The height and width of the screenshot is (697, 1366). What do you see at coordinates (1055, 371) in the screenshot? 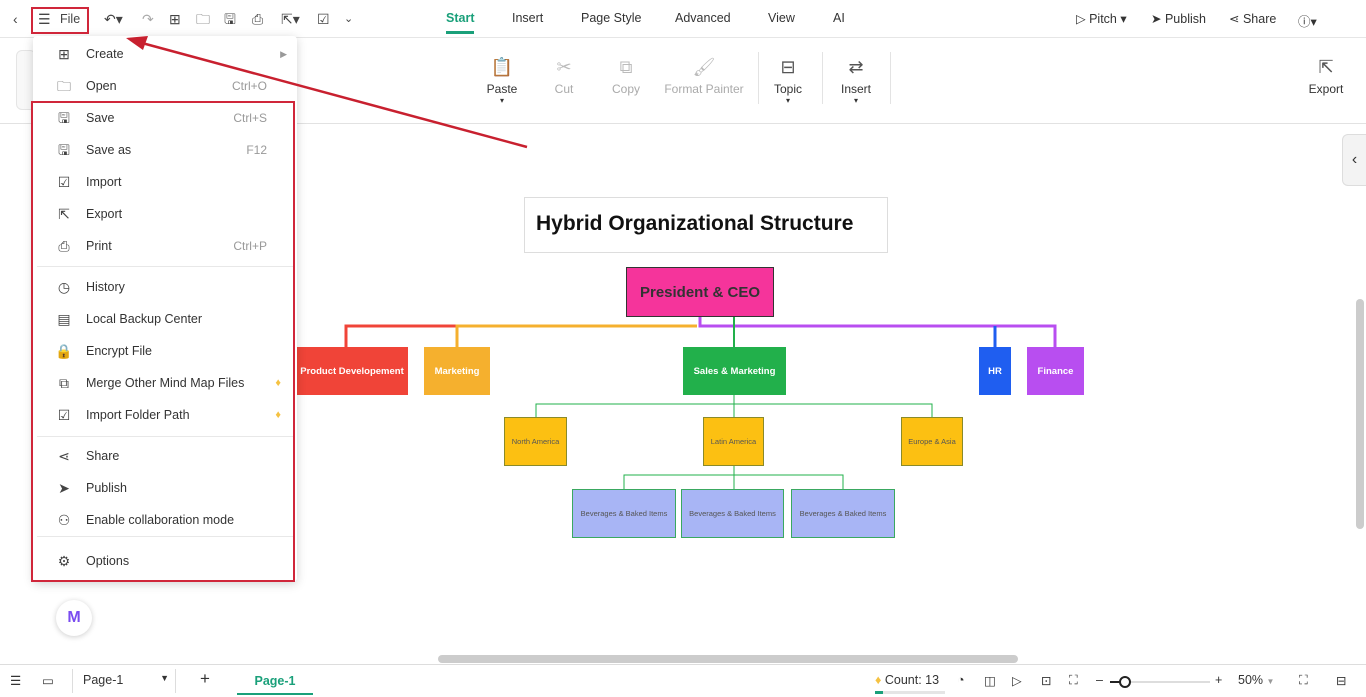
I see `department-node: Finance` at bounding box center [1055, 371].